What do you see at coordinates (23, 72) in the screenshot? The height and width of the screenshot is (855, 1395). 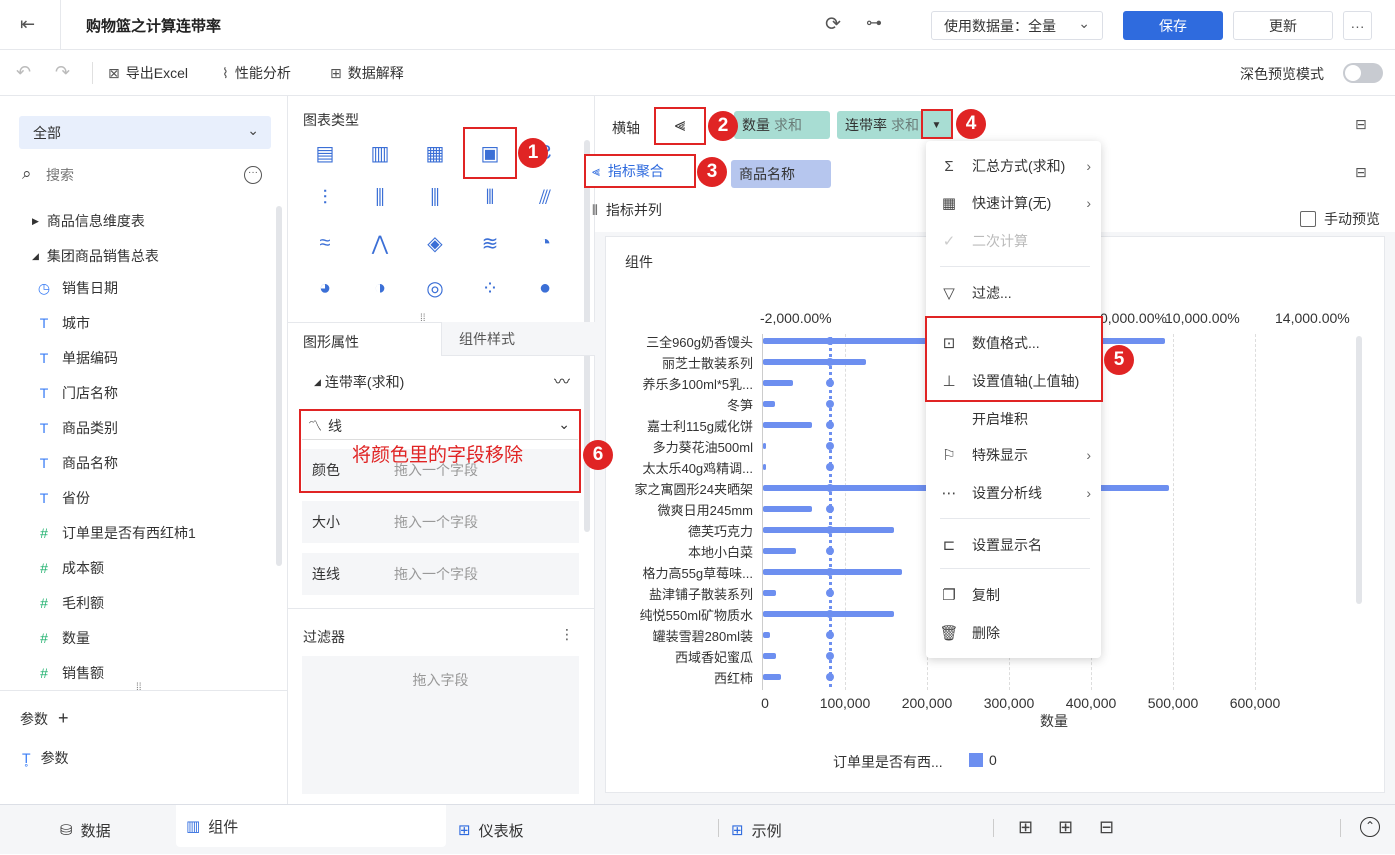 I see `undo-icon: ↶` at bounding box center [23, 72].